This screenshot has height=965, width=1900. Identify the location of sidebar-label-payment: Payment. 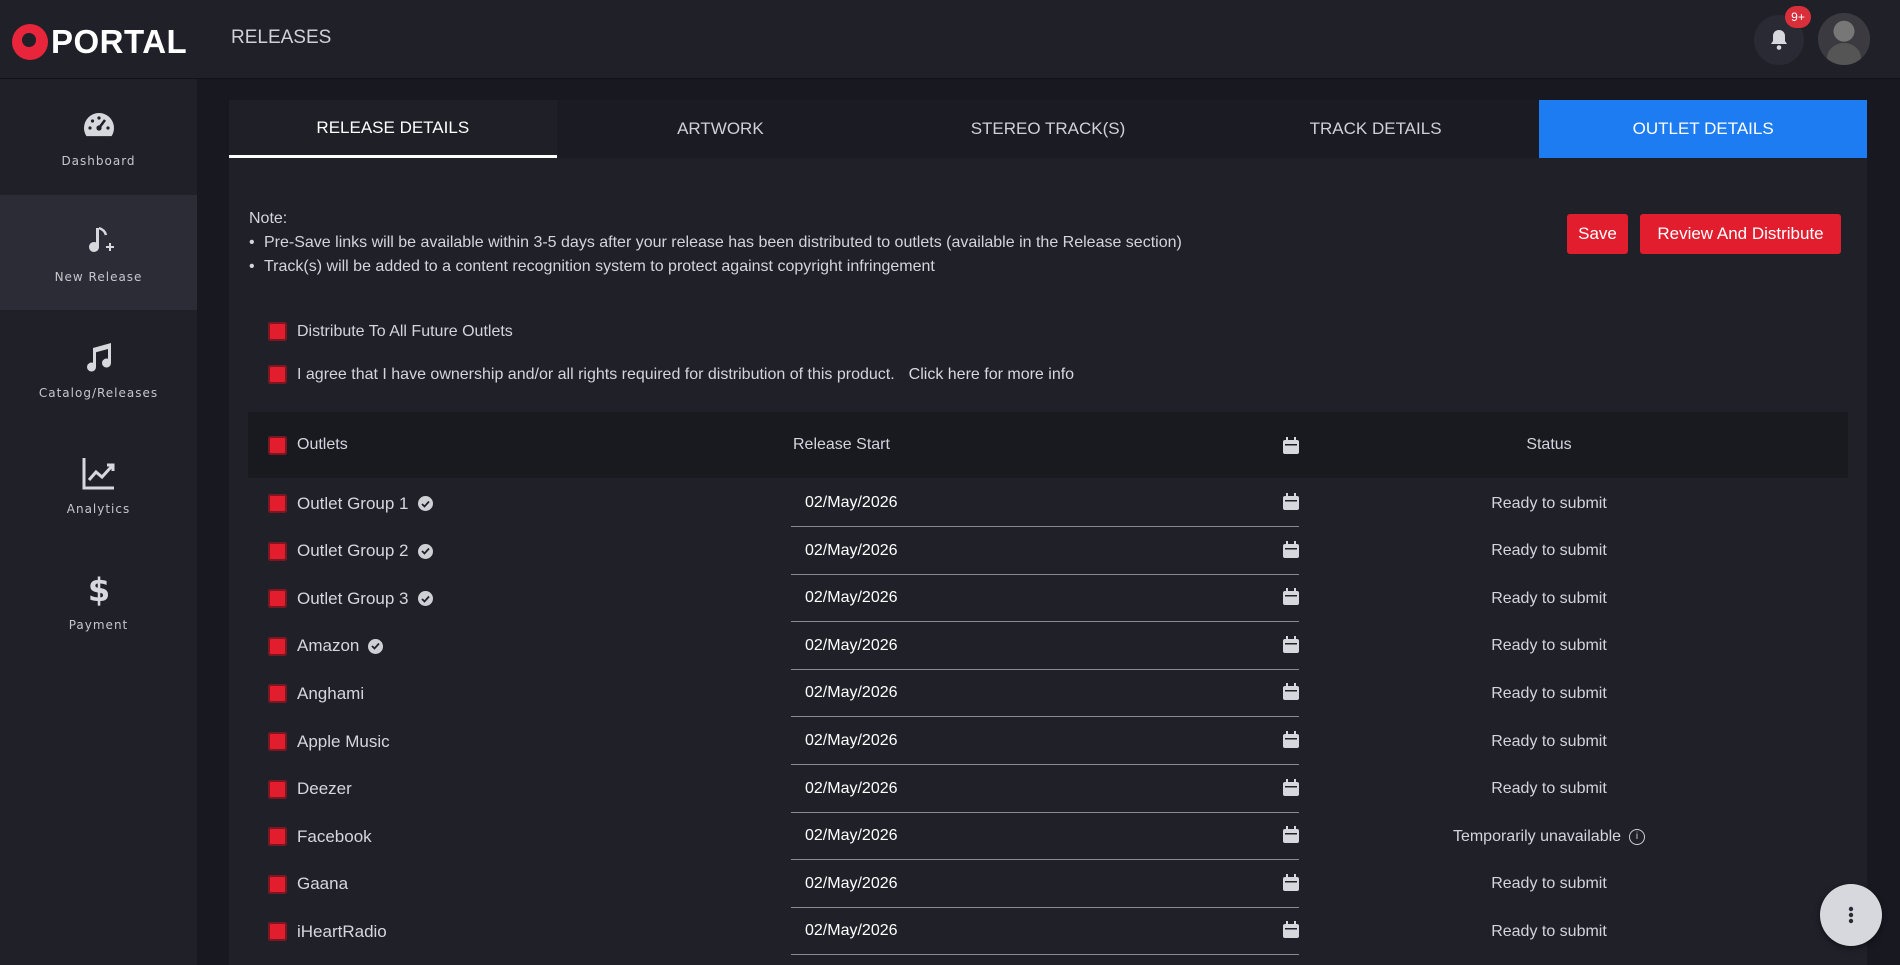
(98, 624).